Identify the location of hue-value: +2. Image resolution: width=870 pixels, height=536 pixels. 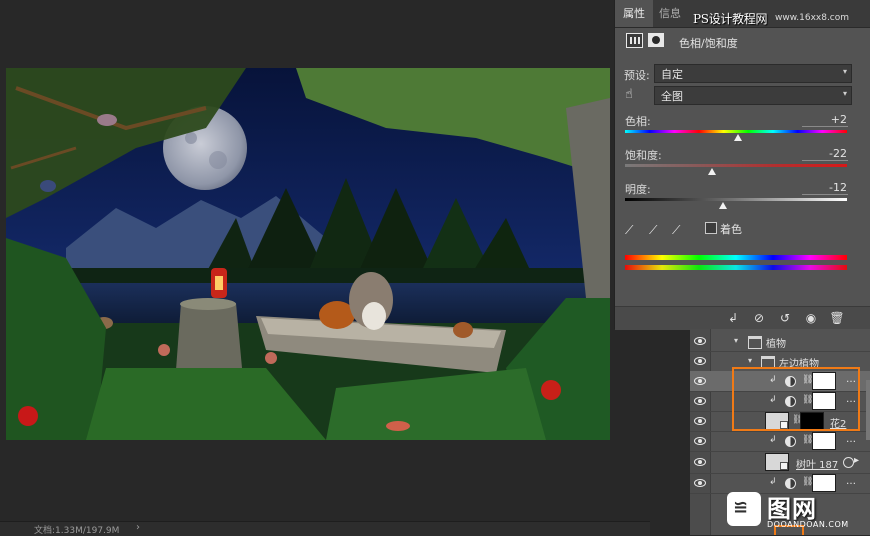
(821, 119).